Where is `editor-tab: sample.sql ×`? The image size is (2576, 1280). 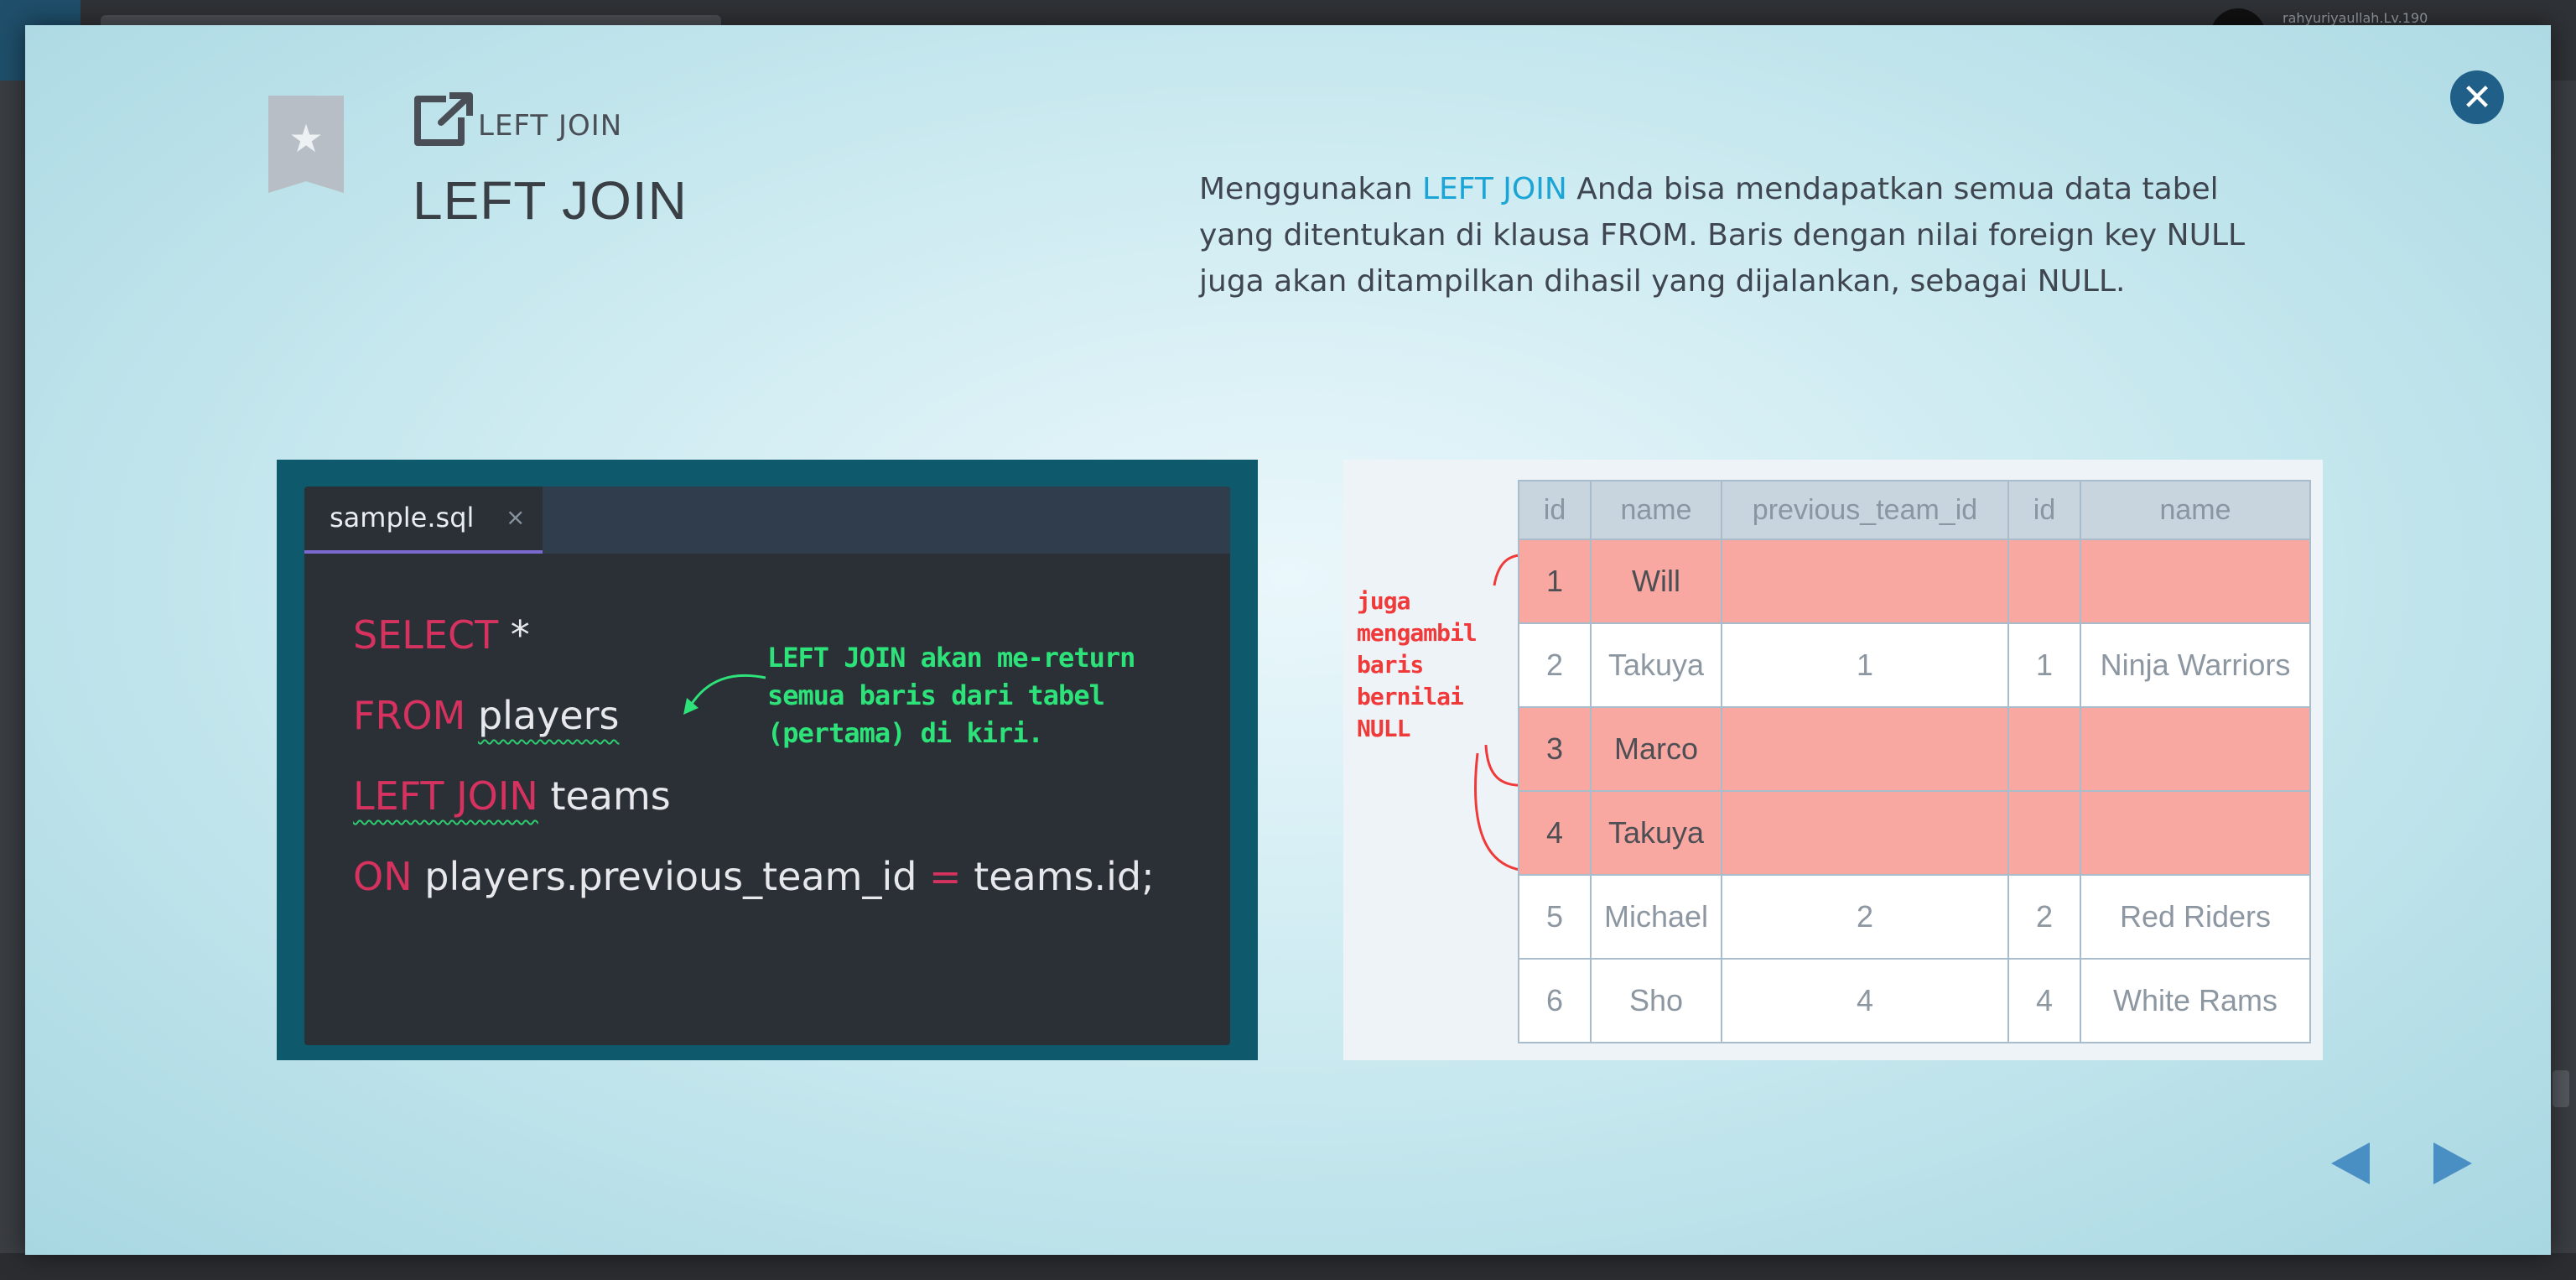
editor-tab: sample.sql × is located at coordinates (423, 520).